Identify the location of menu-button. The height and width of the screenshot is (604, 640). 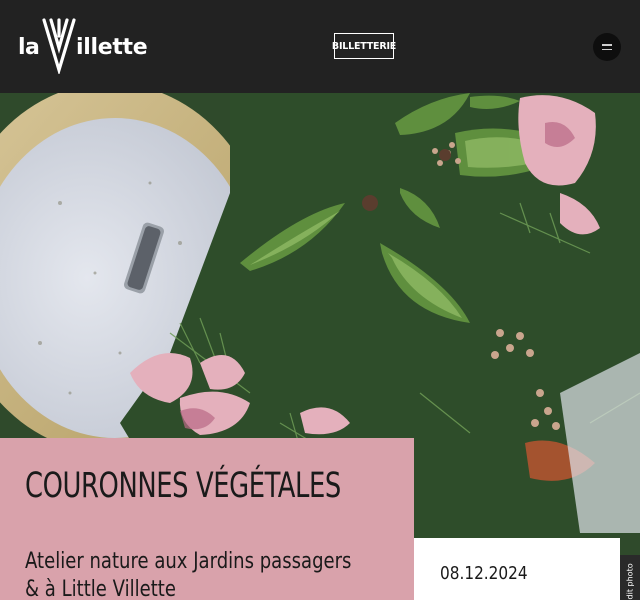
(607, 47).